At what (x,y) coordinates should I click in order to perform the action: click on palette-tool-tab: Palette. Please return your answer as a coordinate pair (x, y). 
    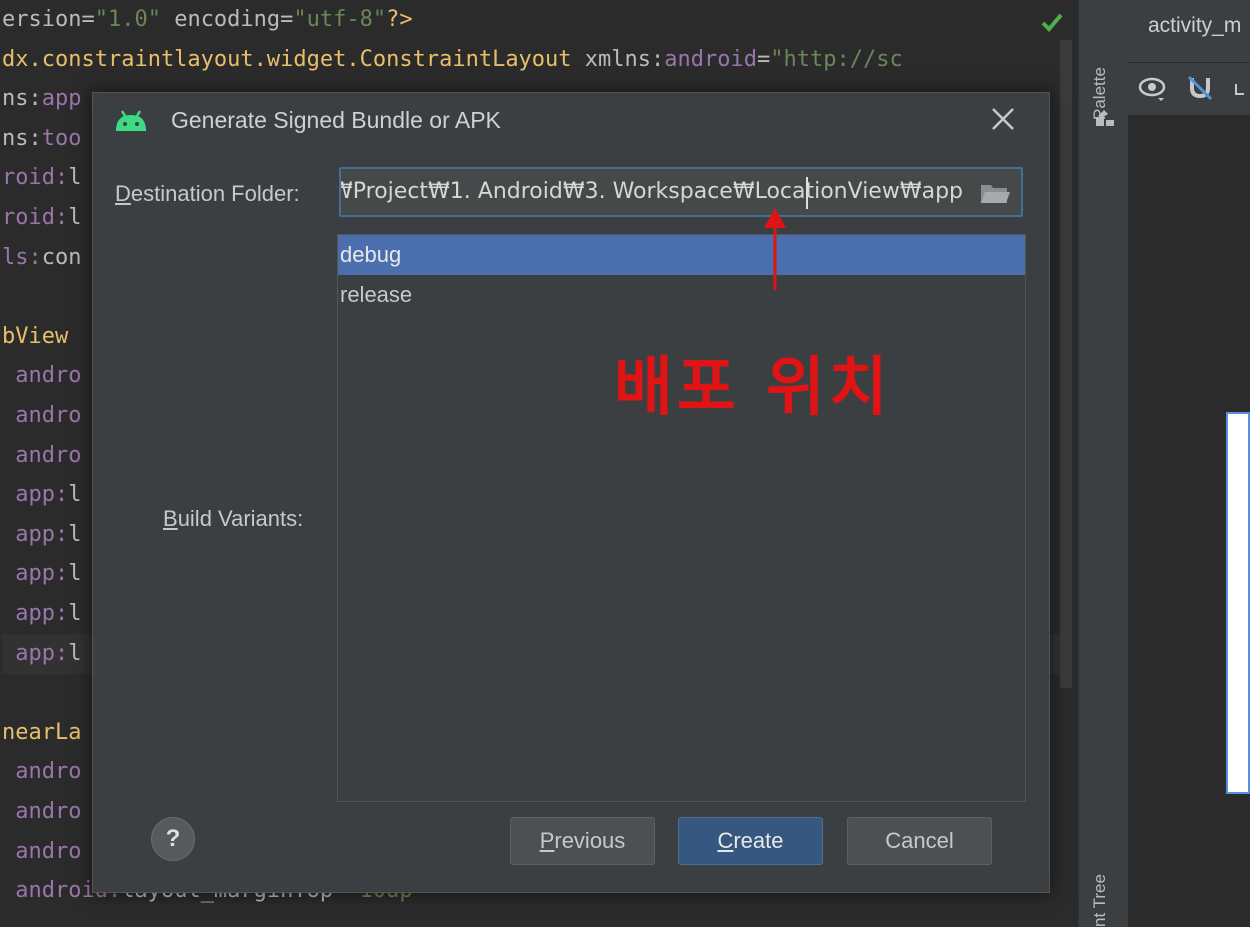
    Looking at the image, I should click on (1105, 75).